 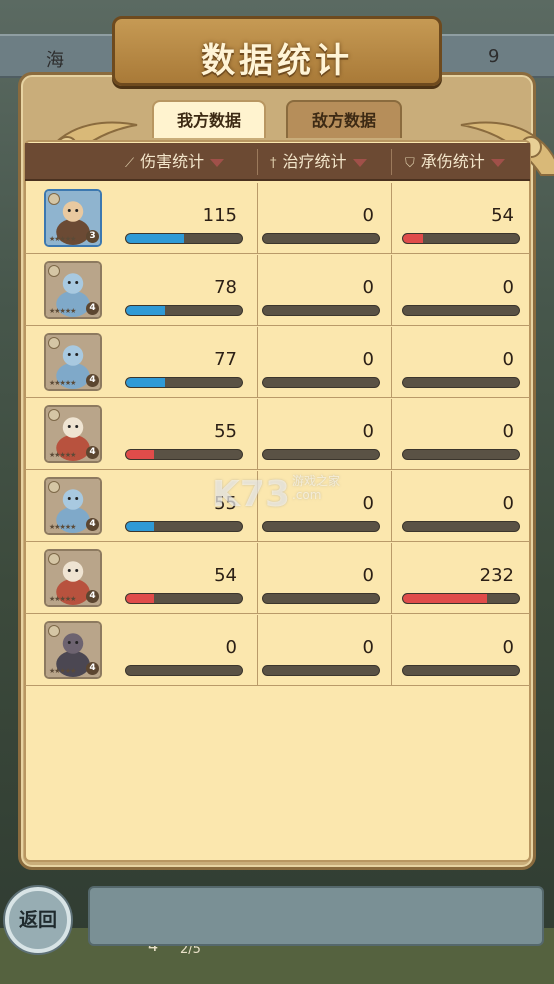 What do you see at coordinates (314, 161) in the screenshot?
I see `column-heal-label: 治疗统计` at bounding box center [314, 161].